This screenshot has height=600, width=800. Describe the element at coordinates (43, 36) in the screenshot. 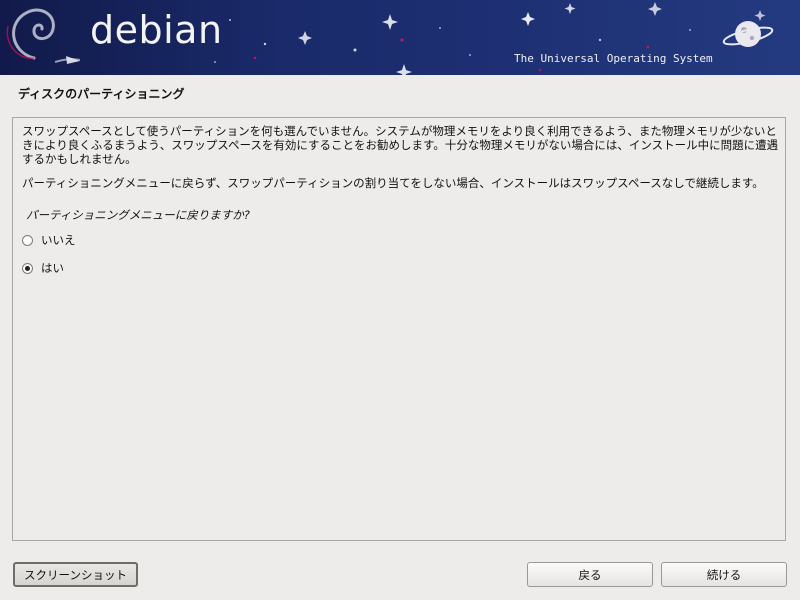

I see `debian-swirl-icon` at that location.